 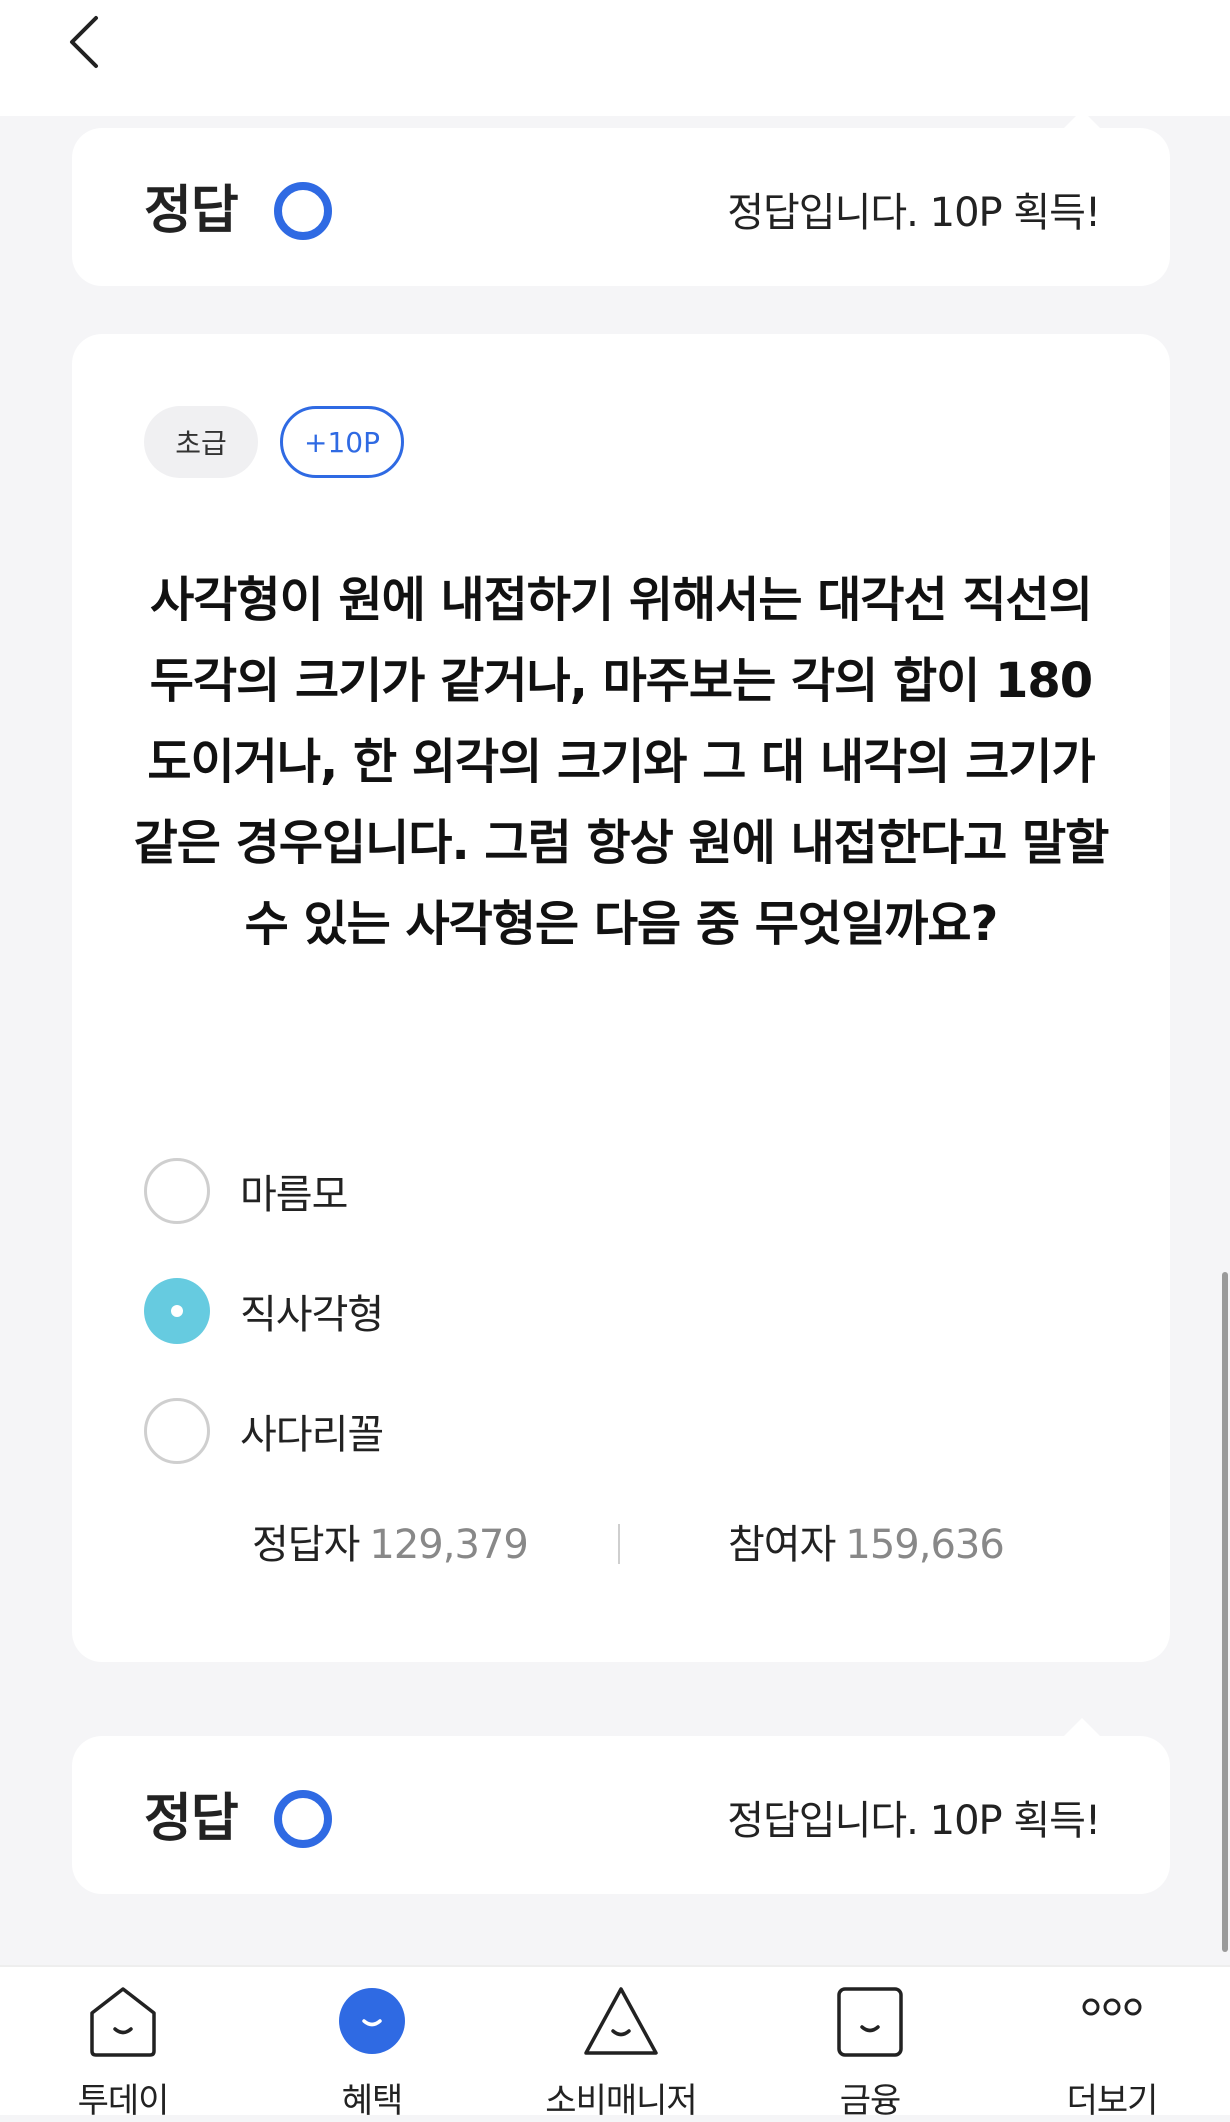 I want to click on option-trapezoid: 사다리꼴, so click(x=264, y=1431).